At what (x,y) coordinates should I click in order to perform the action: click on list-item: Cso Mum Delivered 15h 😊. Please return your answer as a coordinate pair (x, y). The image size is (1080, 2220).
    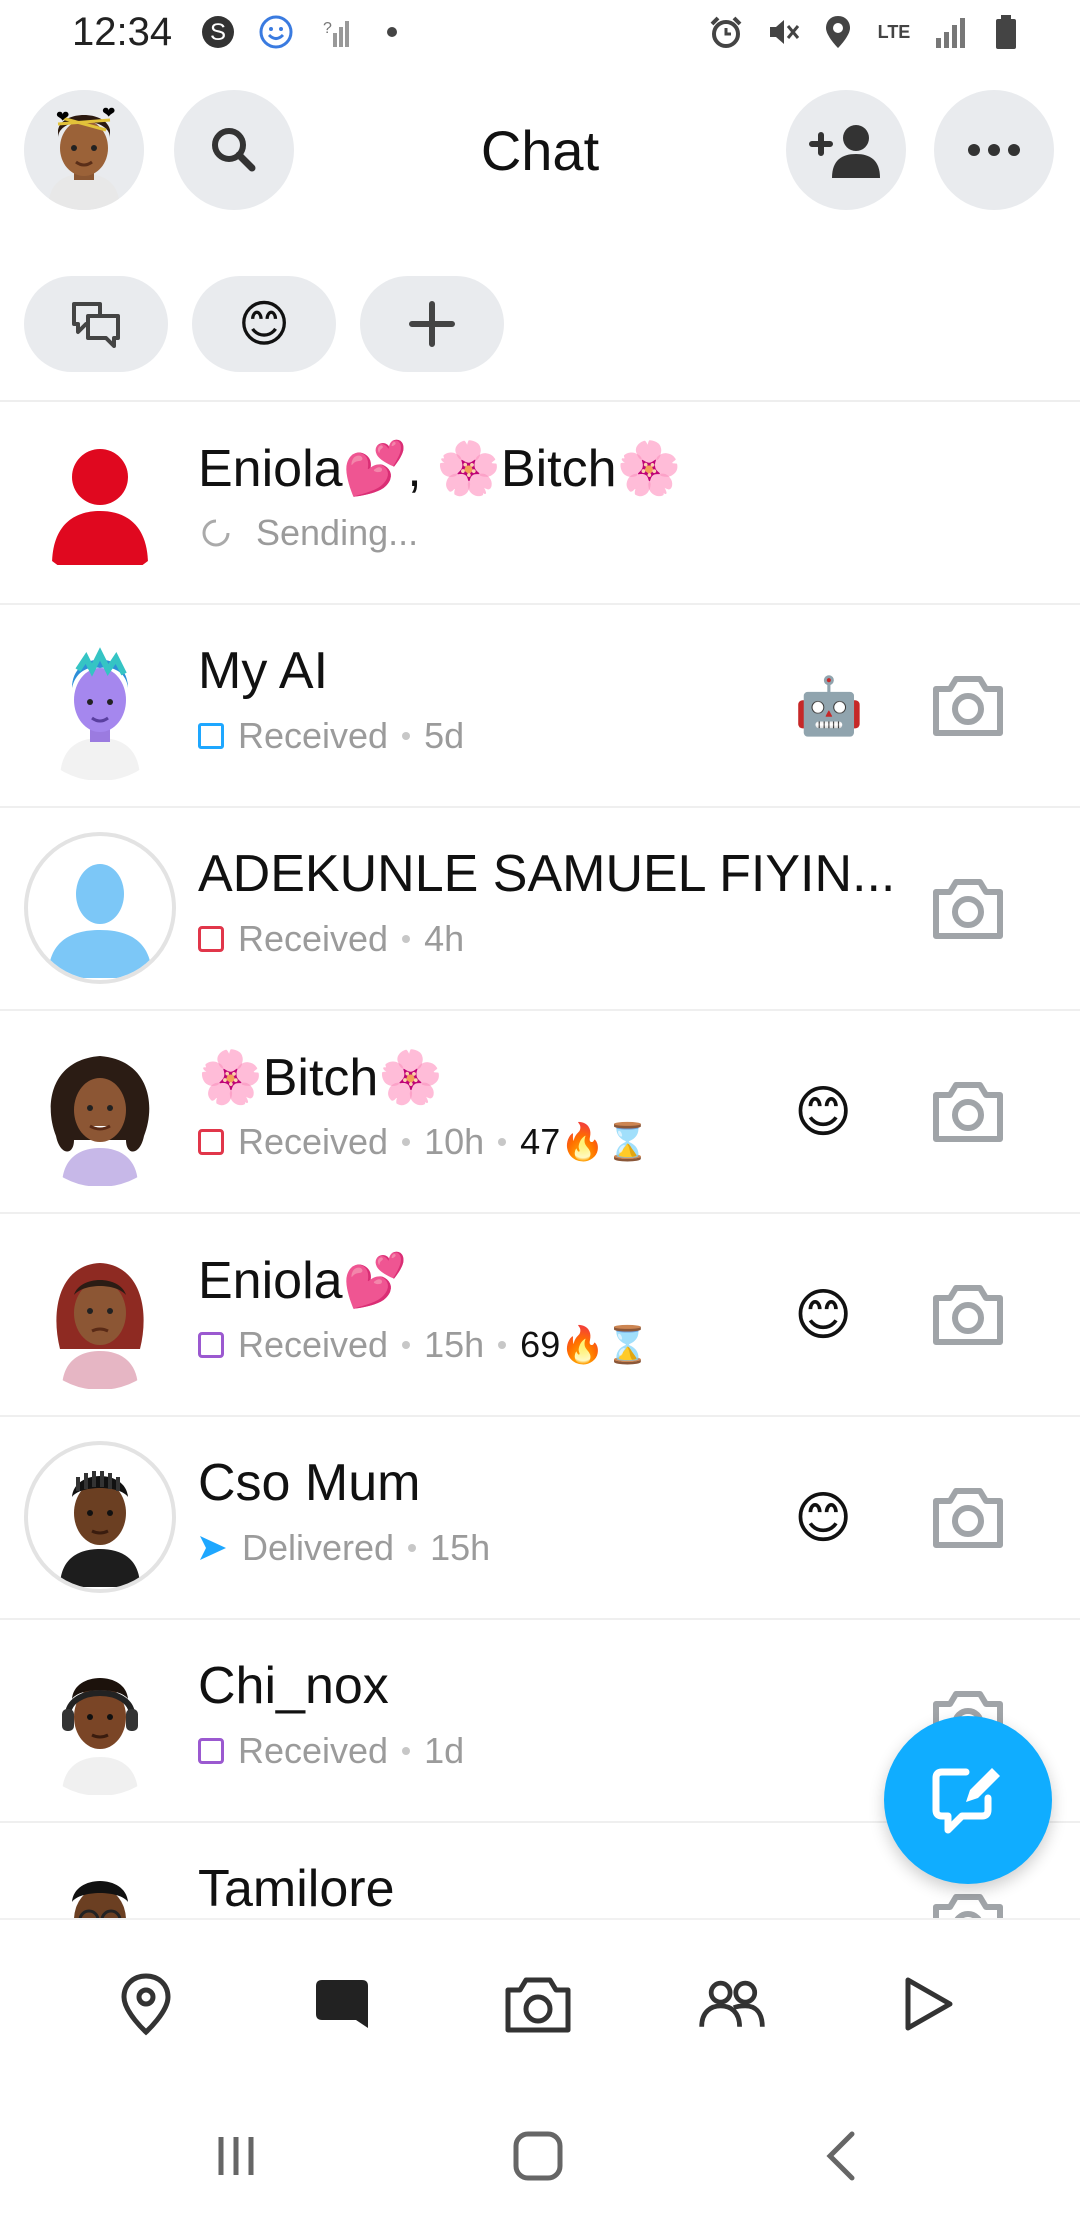
    Looking at the image, I should click on (540, 1518).